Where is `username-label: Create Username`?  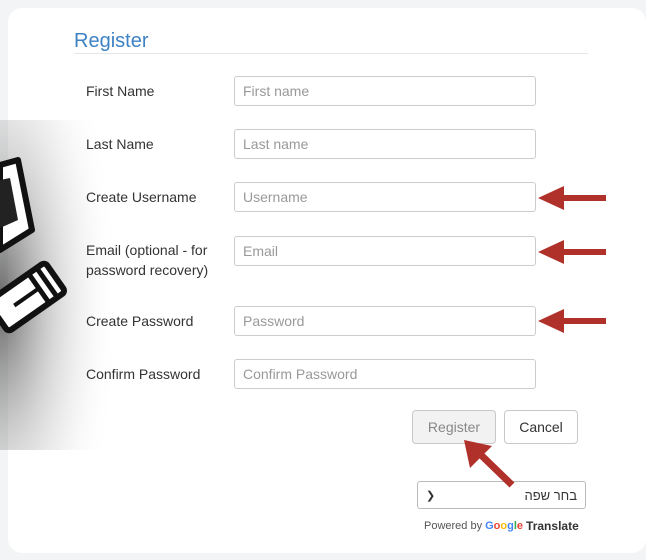 username-label: Create Username is located at coordinates (141, 197).